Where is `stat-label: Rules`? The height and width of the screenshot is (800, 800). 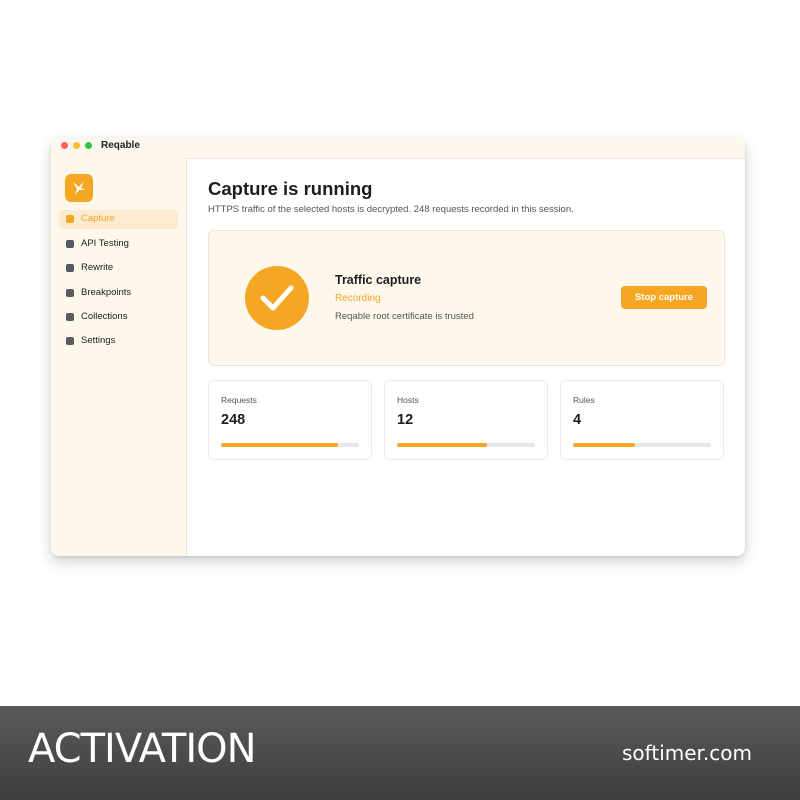
stat-label: Rules is located at coordinates (584, 400).